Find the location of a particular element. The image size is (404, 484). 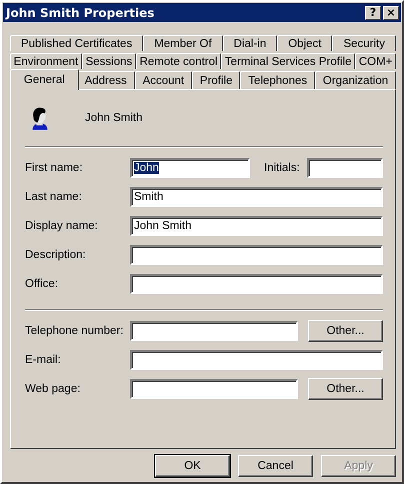

close-button: × is located at coordinates (391, 13).